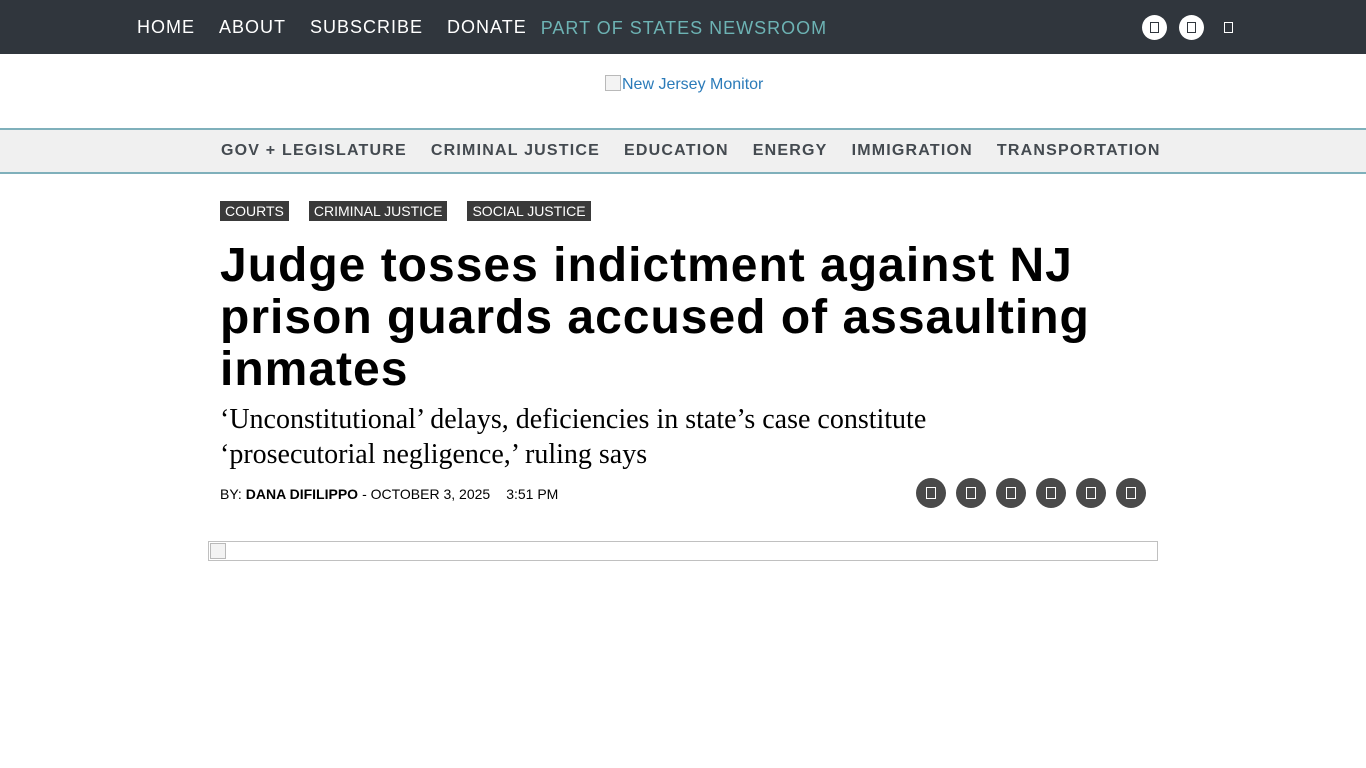  Describe the element at coordinates (529, 211) in the screenshot. I see `tag-social-justice: SOCIAL JUSTICE` at that location.